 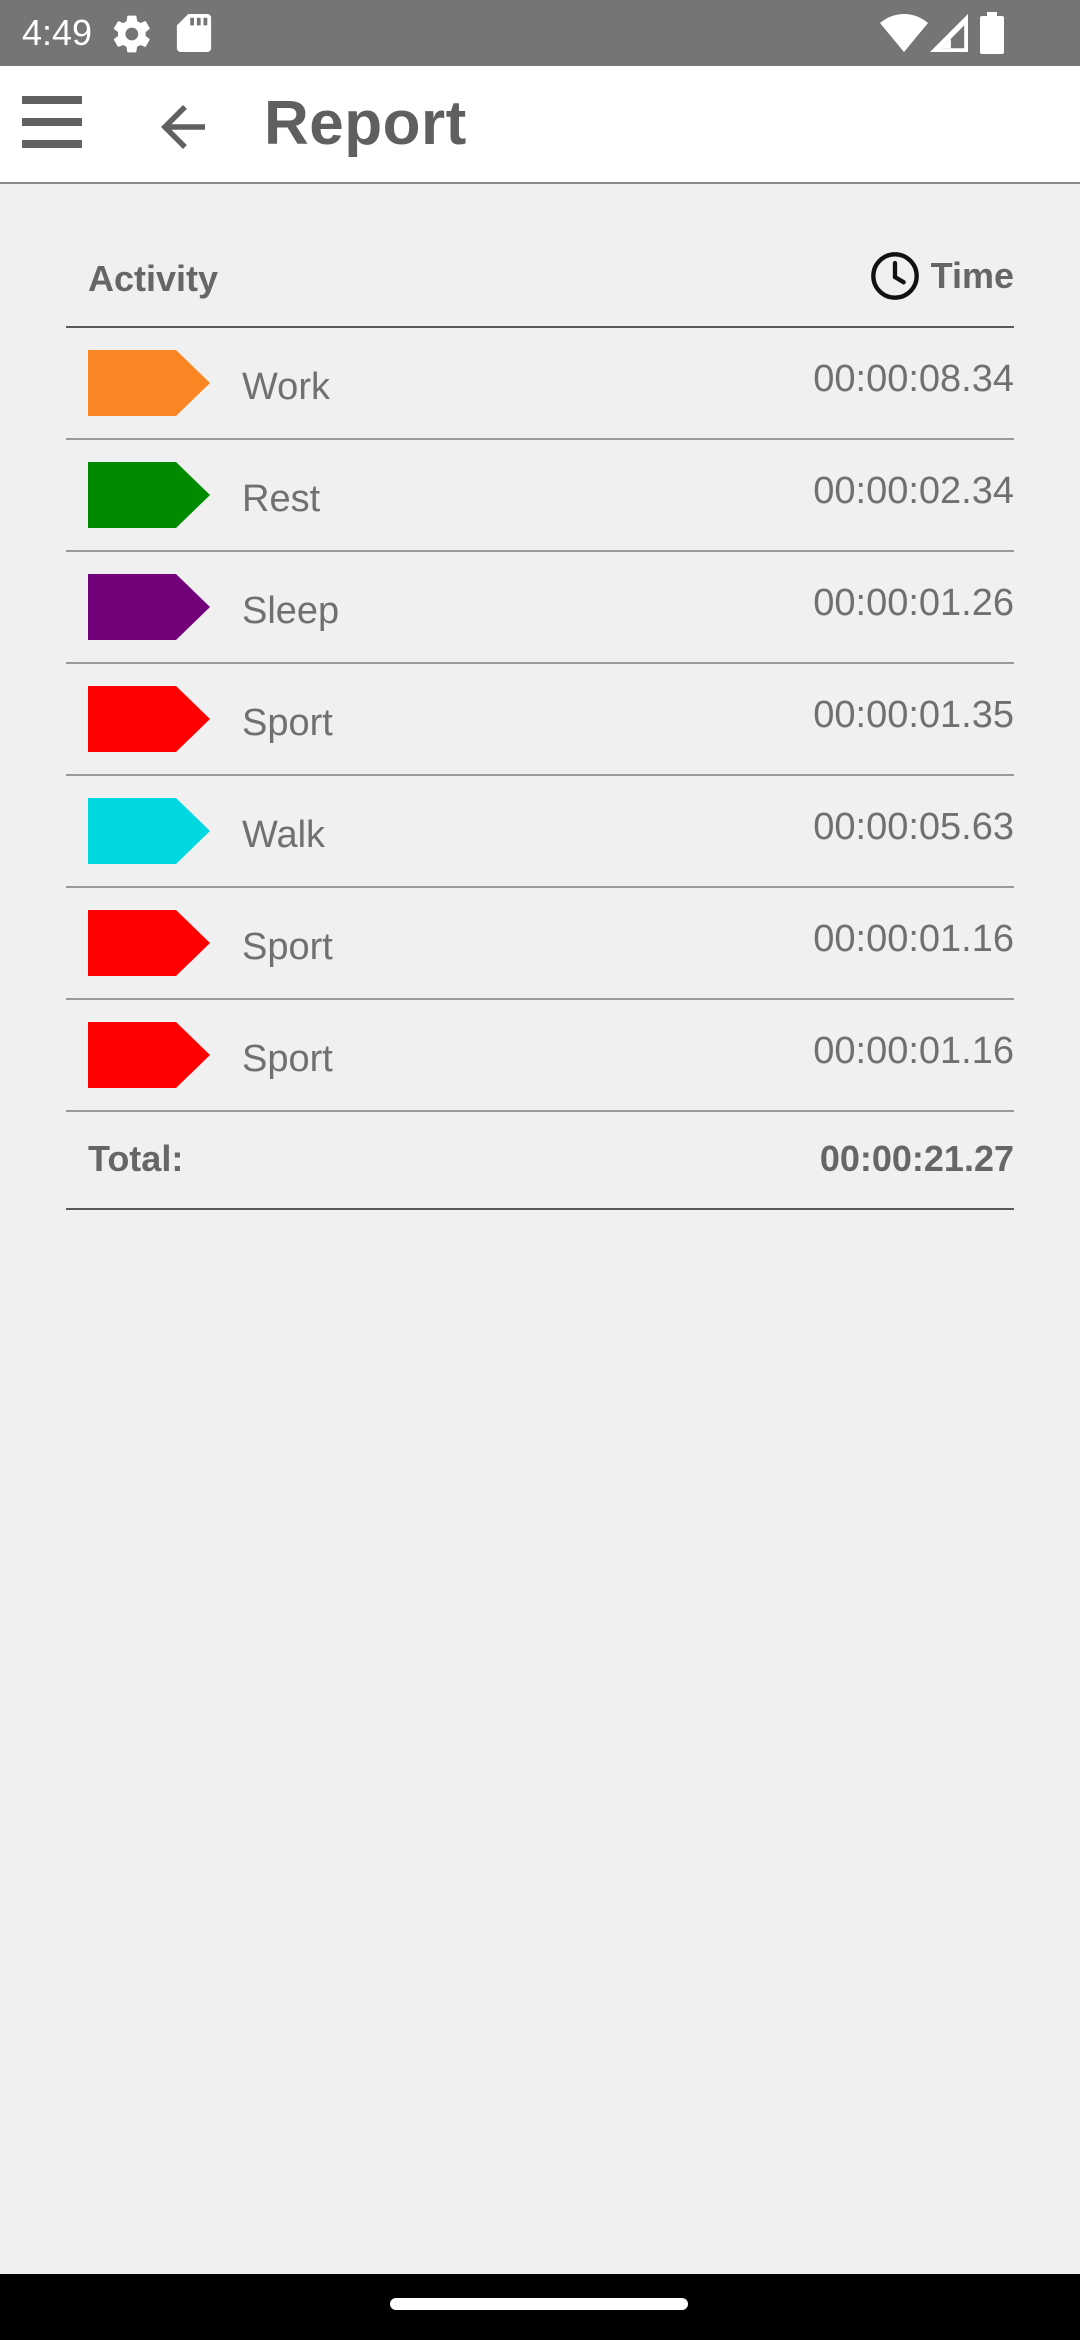 I want to click on home-indicator, so click(x=539, y=2304).